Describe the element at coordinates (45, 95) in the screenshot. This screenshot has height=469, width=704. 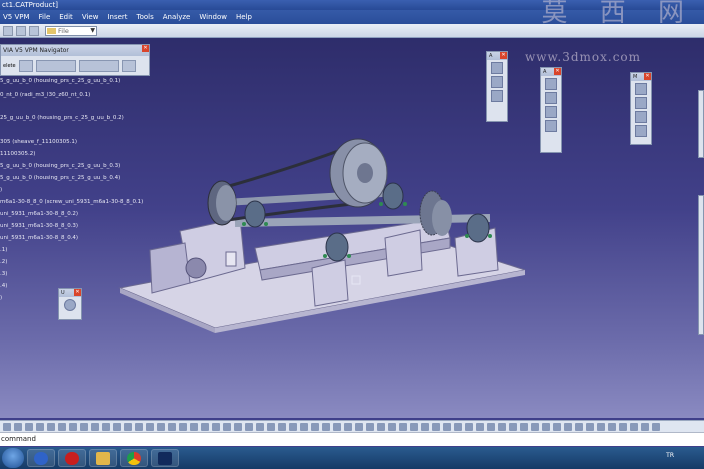
I see `tree-node: 0_nt_0 (radi_m3_l30_z60_nt_0.1)` at that location.